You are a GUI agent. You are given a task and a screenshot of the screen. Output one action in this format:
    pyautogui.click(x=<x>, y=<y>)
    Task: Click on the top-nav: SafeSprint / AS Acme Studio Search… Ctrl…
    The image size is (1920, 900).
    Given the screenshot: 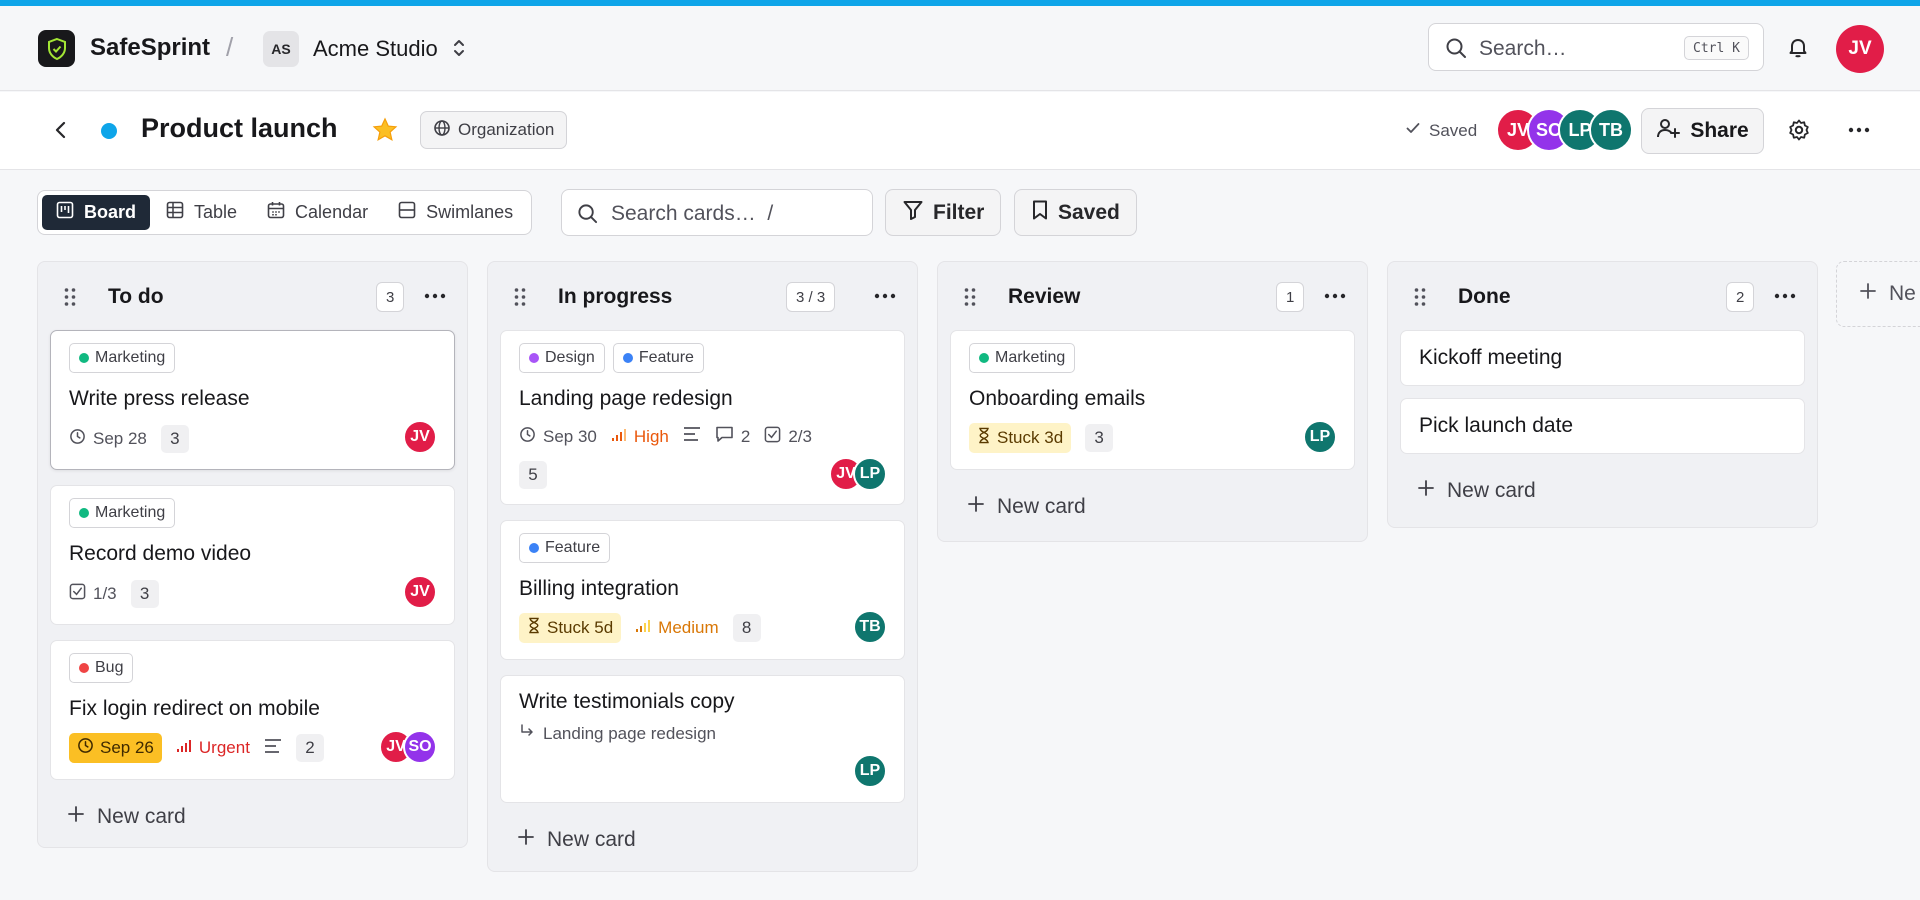 What is the action you would take?
    pyautogui.click(x=960, y=48)
    